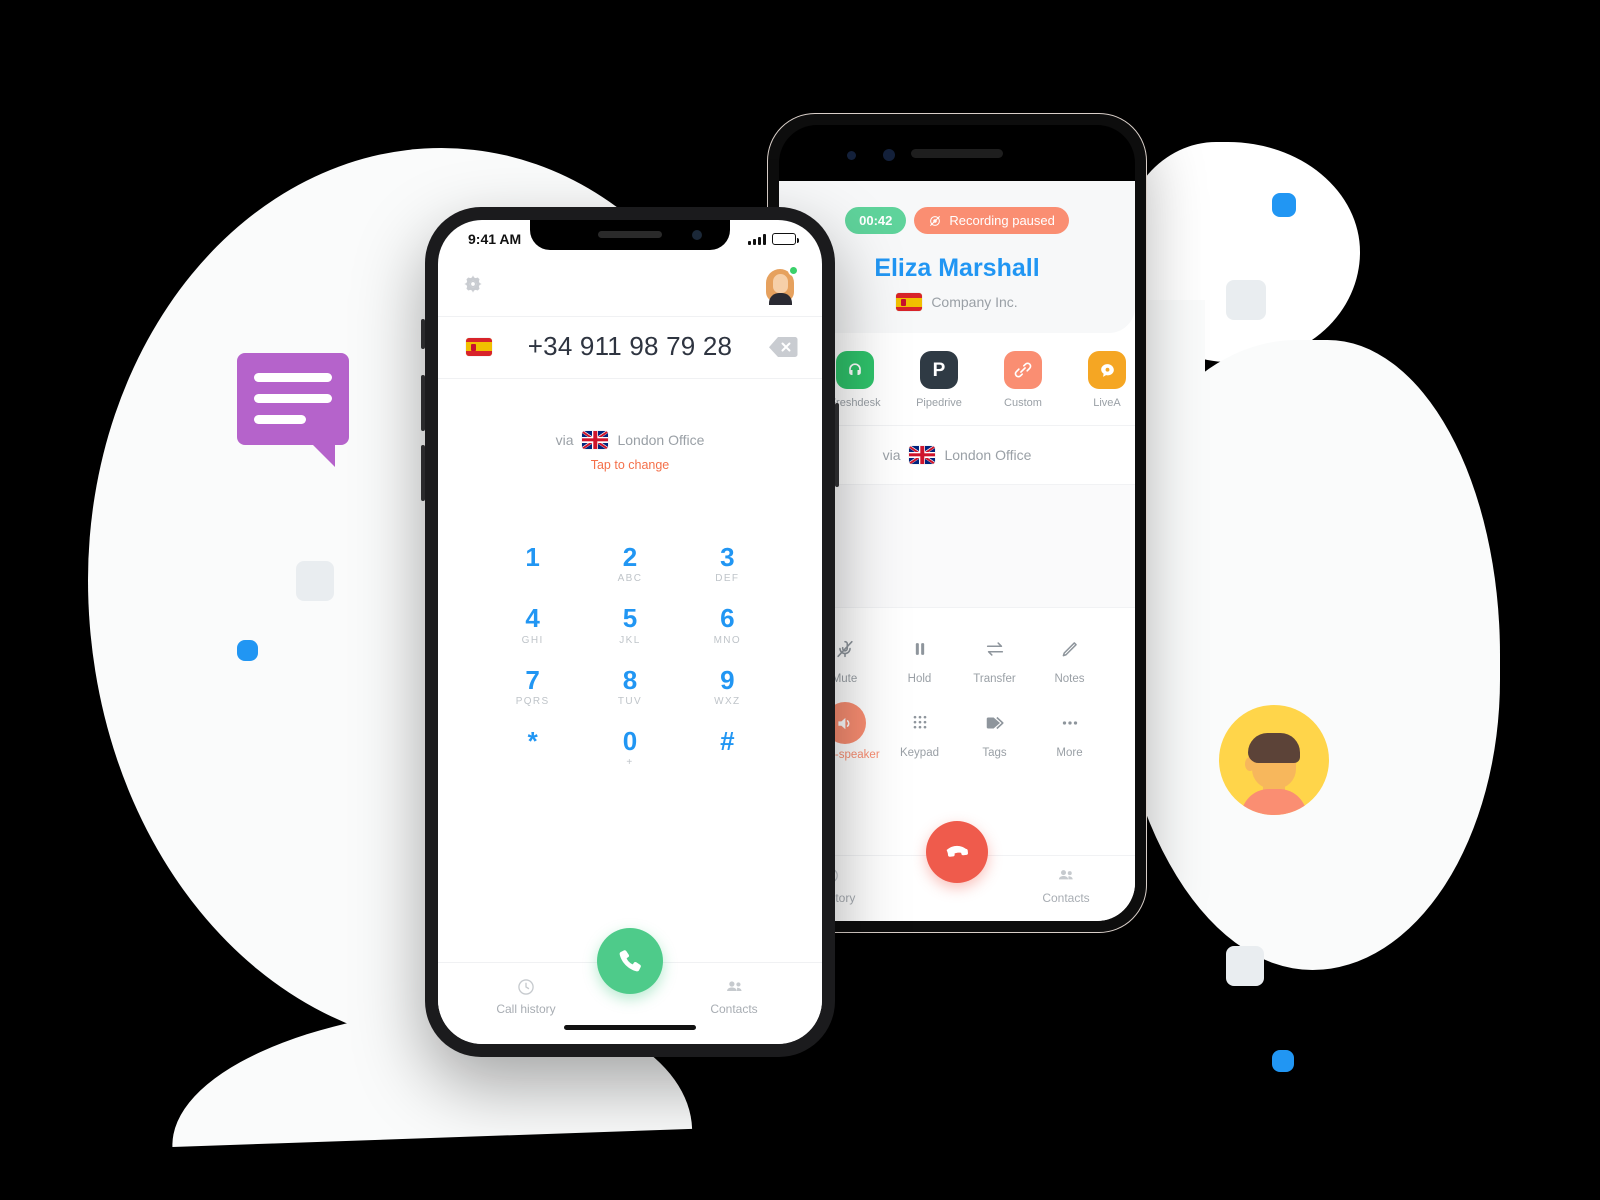 Image resolution: width=1600 pixels, height=1200 pixels. What do you see at coordinates (891, 455) in the screenshot?
I see `via-prefix-label: via` at bounding box center [891, 455].